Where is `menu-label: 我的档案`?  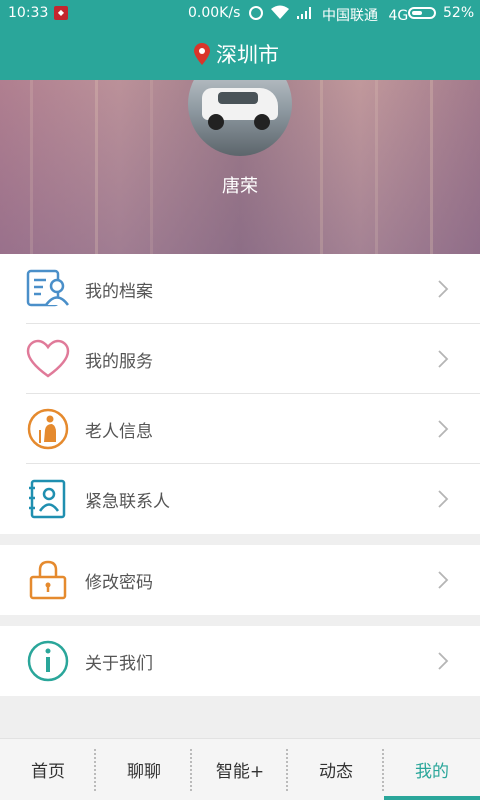
menu-label: 我的档案 is located at coordinates (119, 291).